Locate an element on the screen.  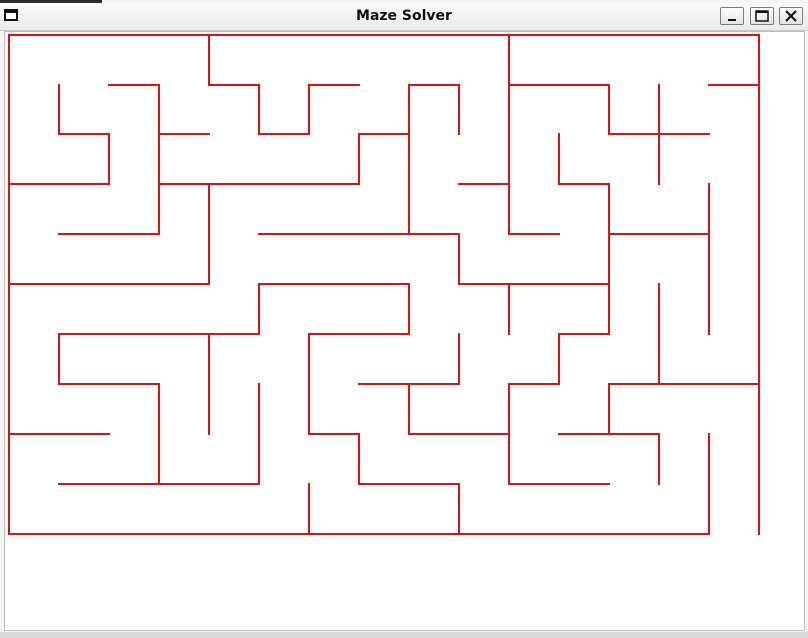
window-title: Maze Solver is located at coordinates (404, 16).